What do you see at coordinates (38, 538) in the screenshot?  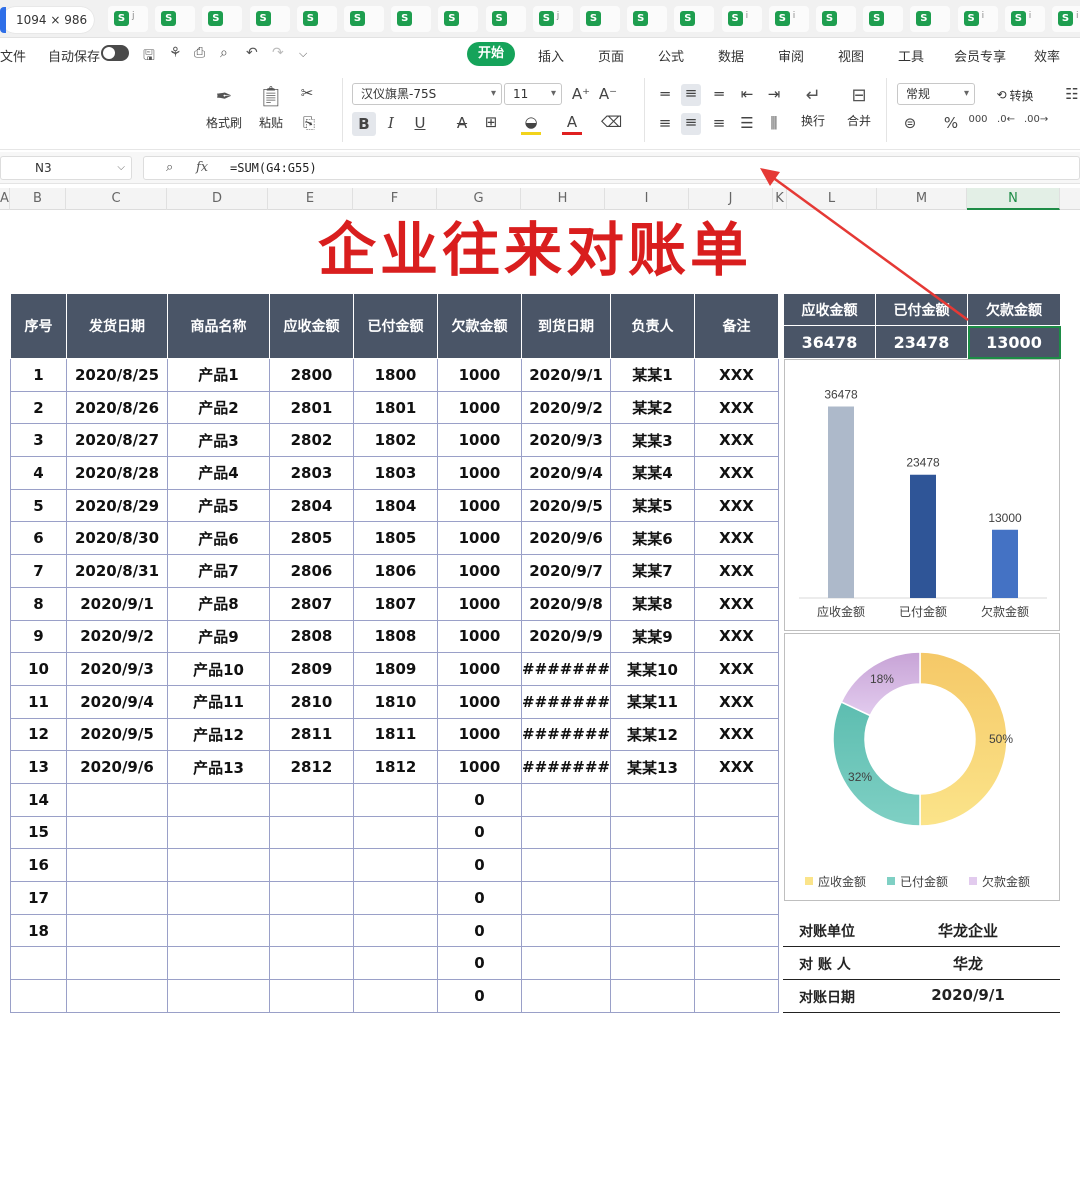 I see `table-cell: 6` at bounding box center [38, 538].